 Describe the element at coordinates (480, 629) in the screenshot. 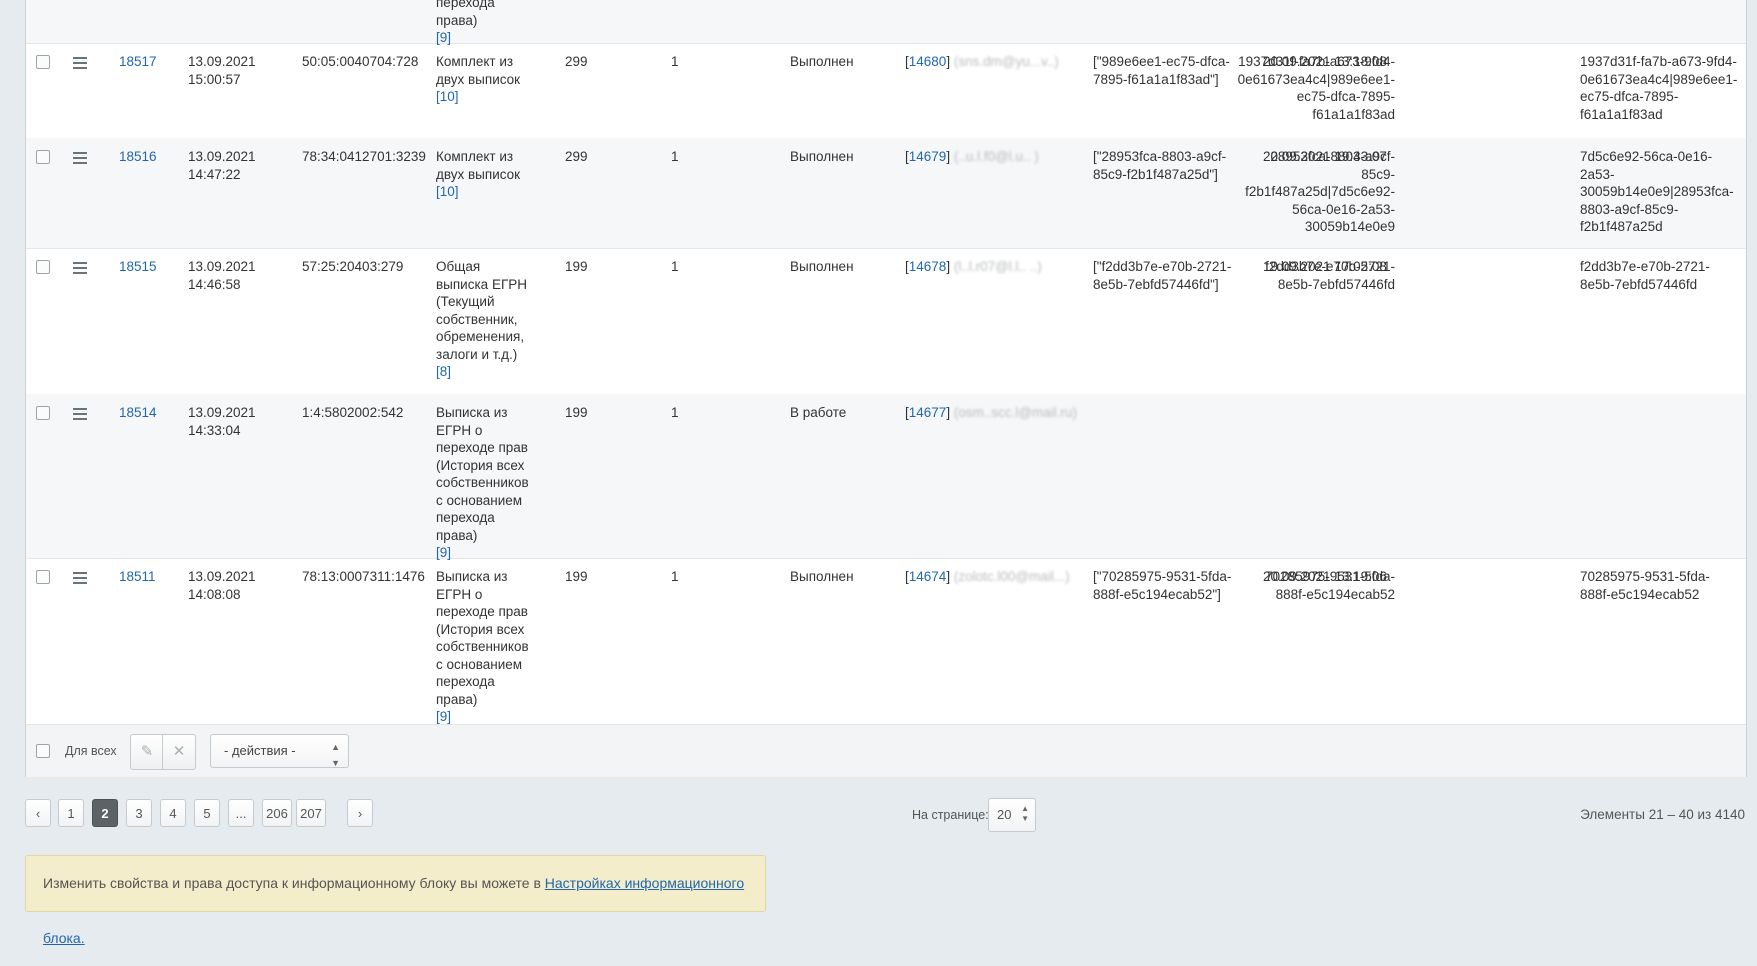

I see `text-line: (История всех` at that location.